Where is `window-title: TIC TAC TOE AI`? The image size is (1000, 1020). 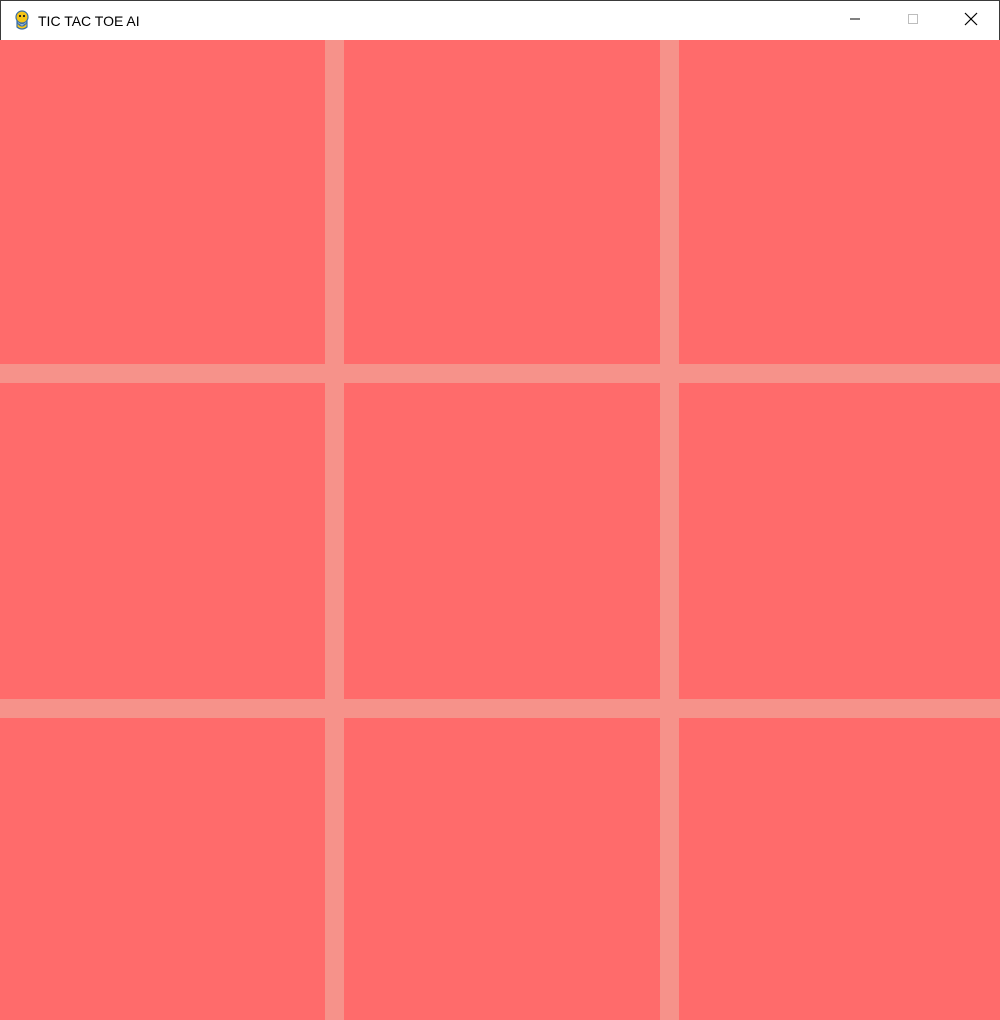 window-title: TIC TAC TOE AI is located at coordinates (89, 21).